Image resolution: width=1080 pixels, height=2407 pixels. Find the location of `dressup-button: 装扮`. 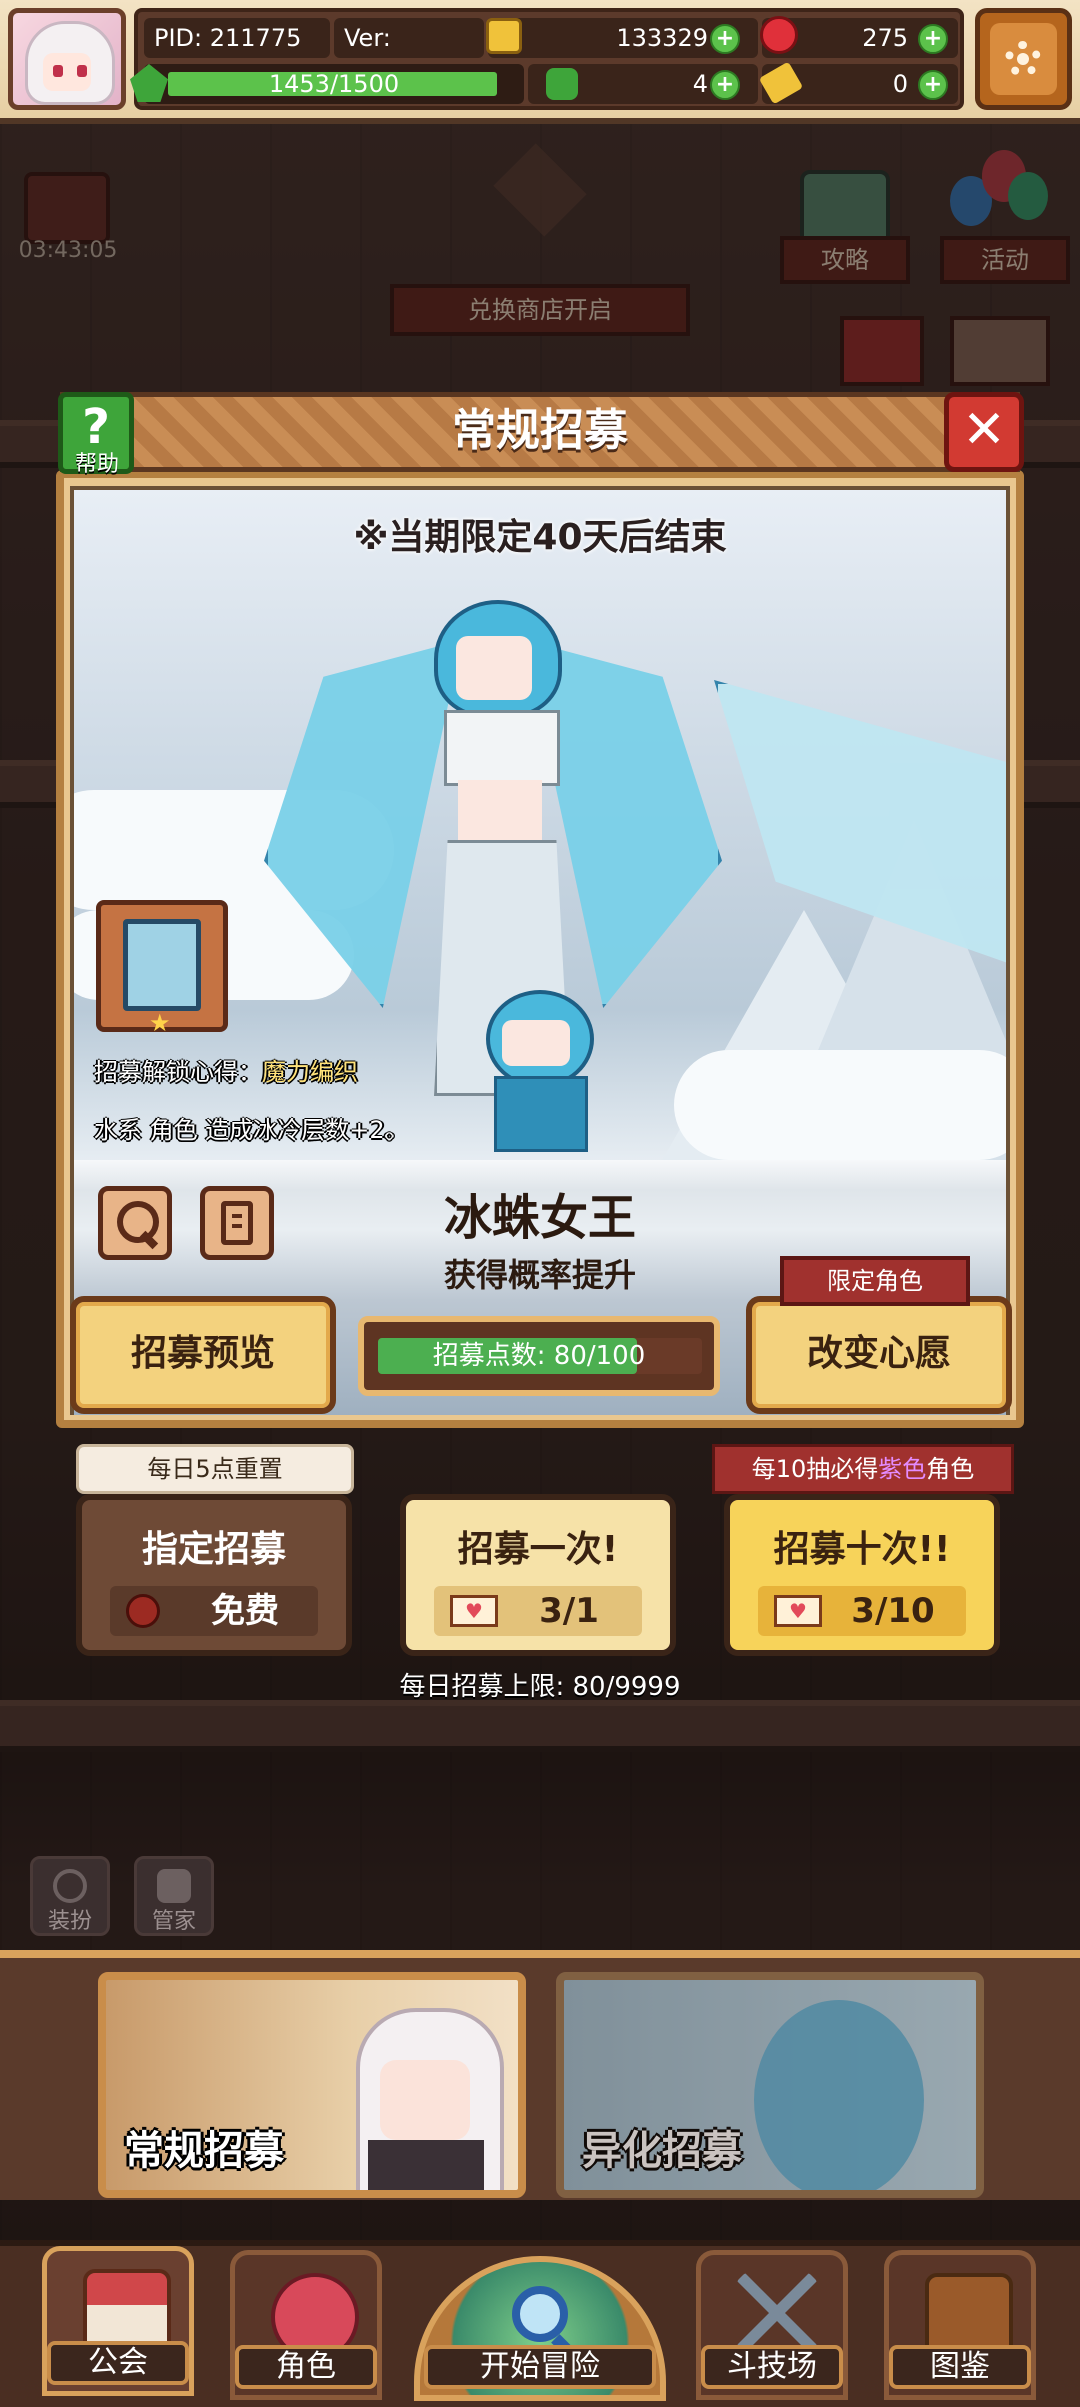

dressup-button: 装扮 is located at coordinates (70, 1896).